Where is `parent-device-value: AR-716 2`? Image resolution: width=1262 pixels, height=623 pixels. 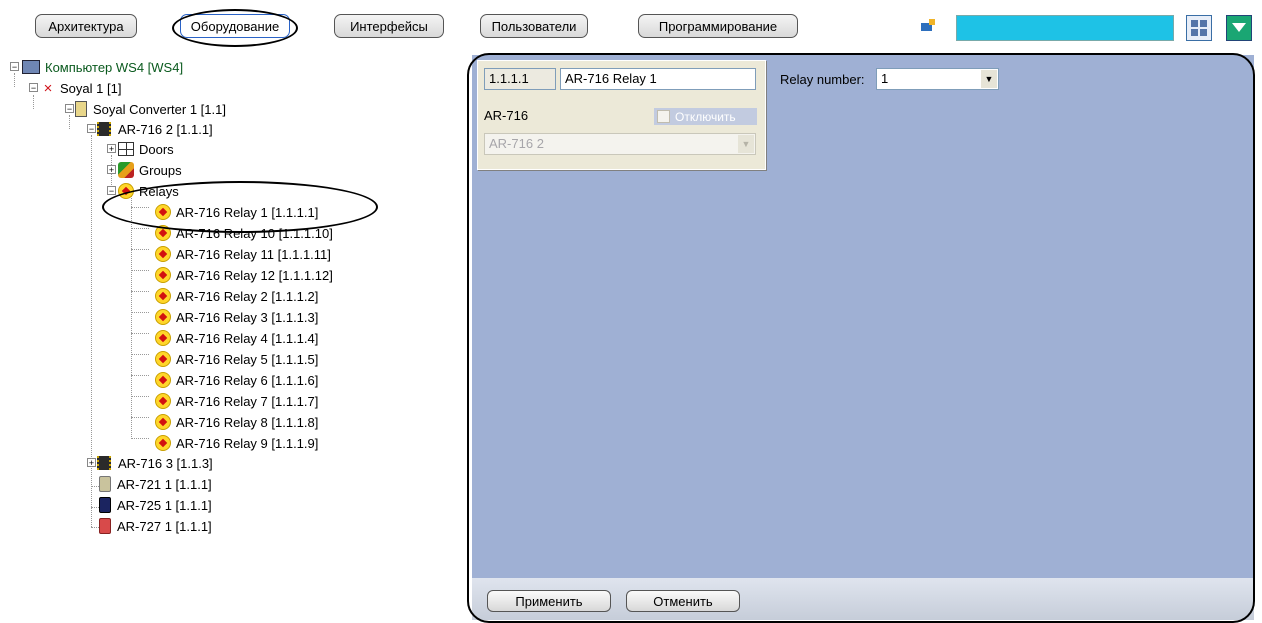 parent-device-value: AR-716 2 is located at coordinates (516, 143).